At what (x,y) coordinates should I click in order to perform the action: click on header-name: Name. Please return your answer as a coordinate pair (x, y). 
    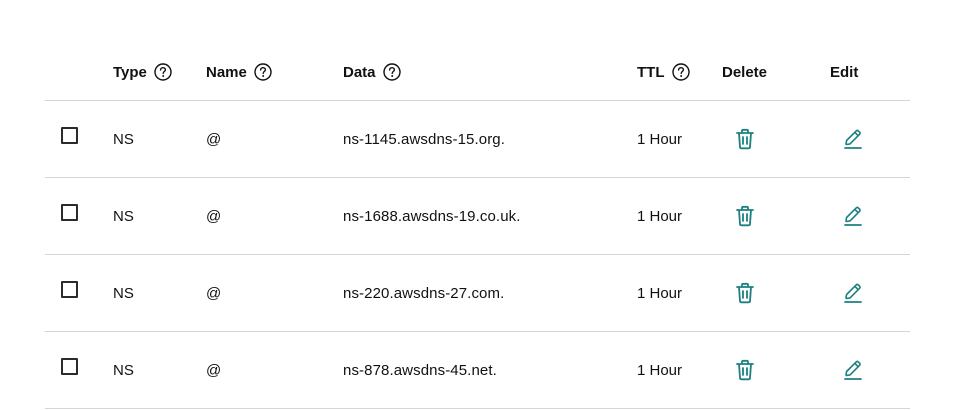
    Looking at the image, I should click on (239, 72).